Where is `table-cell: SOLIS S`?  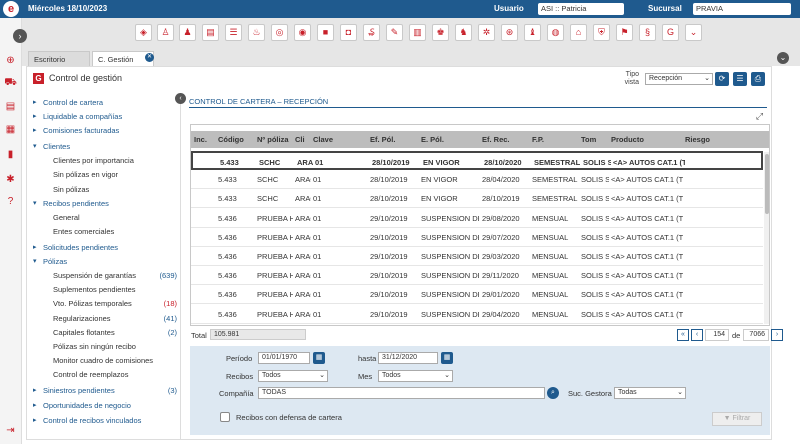 table-cell: SOLIS S is located at coordinates (595, 218).